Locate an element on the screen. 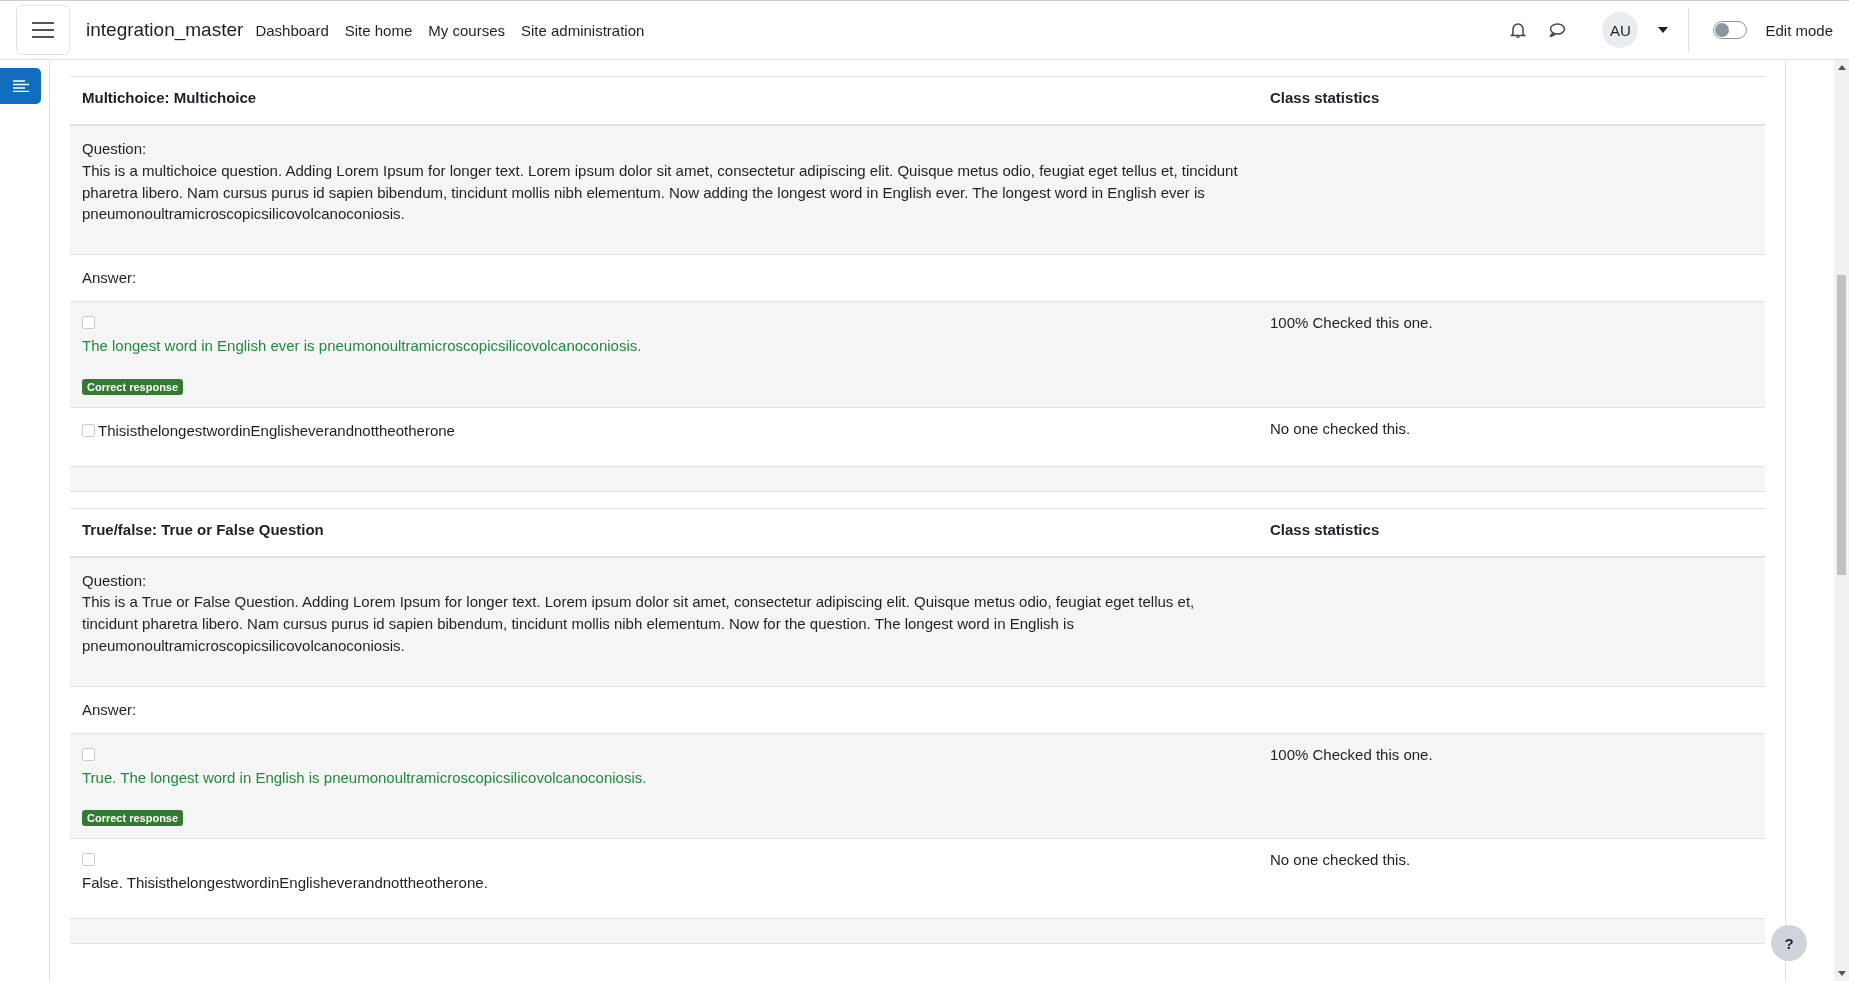 This screenshot has width=1849, height=981. notification-bell-icon is located at coordinates (1518, 30).